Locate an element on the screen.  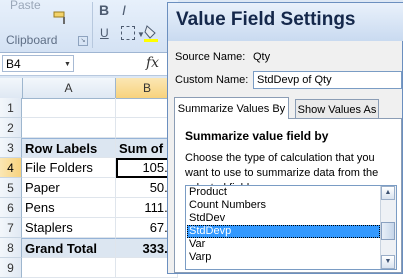
formula-bar: B4 ▼ fx is located at coordinates (89, 64).